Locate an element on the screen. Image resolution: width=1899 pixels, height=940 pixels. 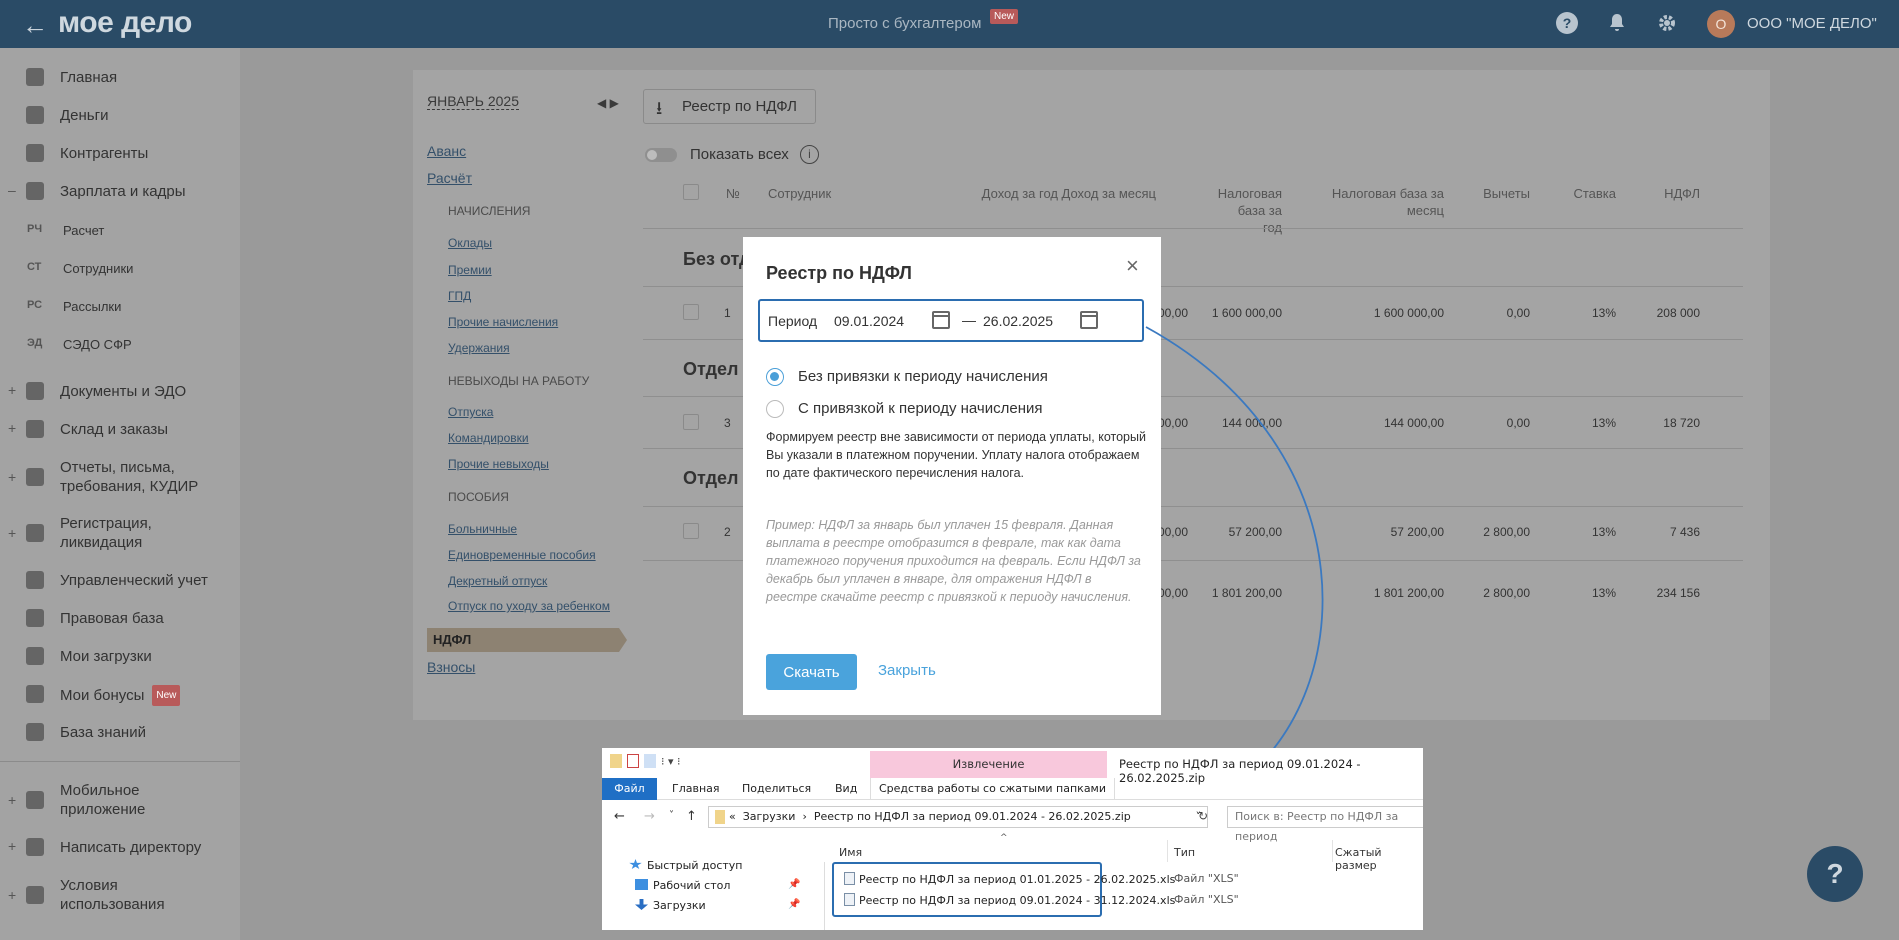
col-name: Имя is located at coordinates (850, 852).